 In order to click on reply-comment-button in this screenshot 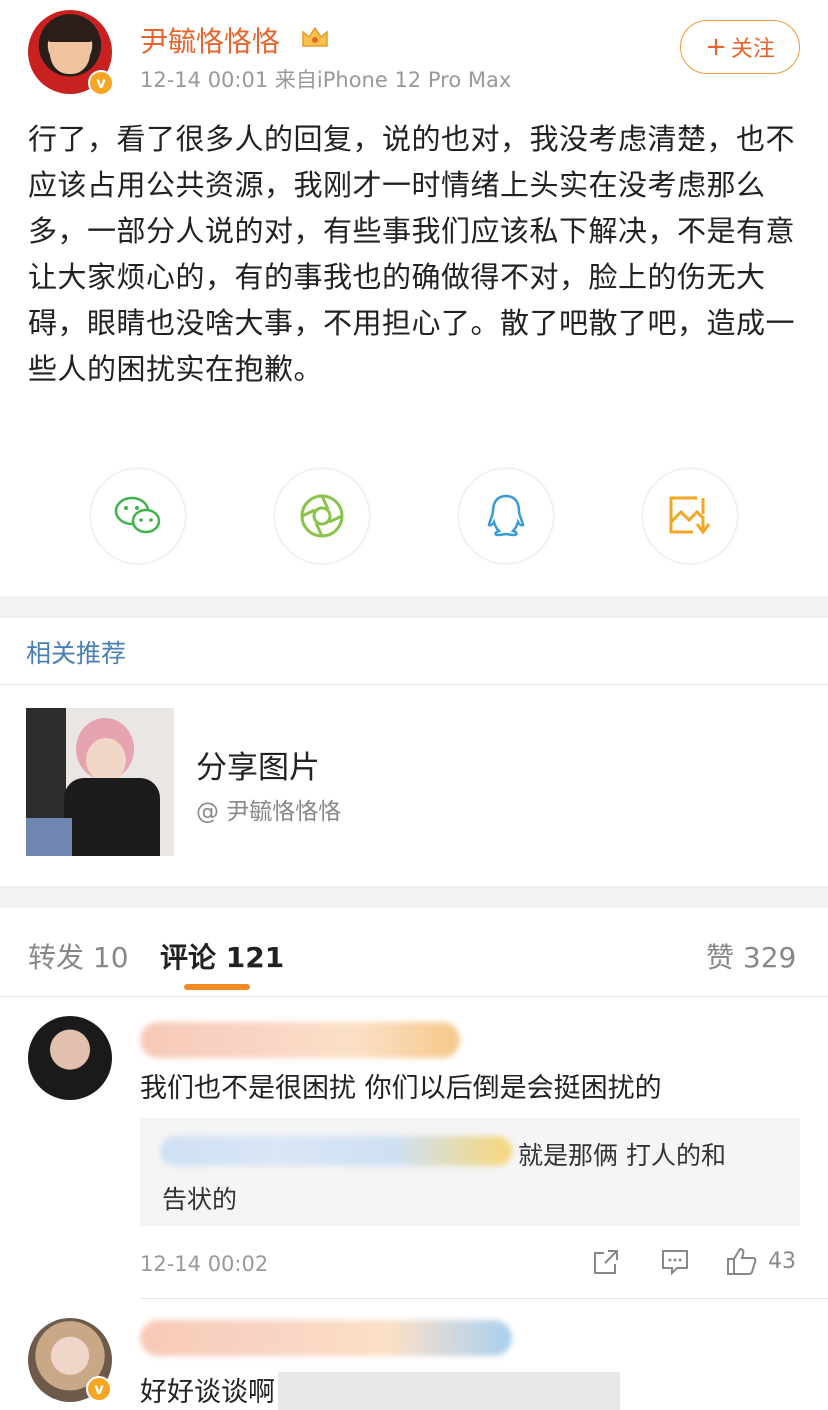, I will do `click(675, 1262)`.